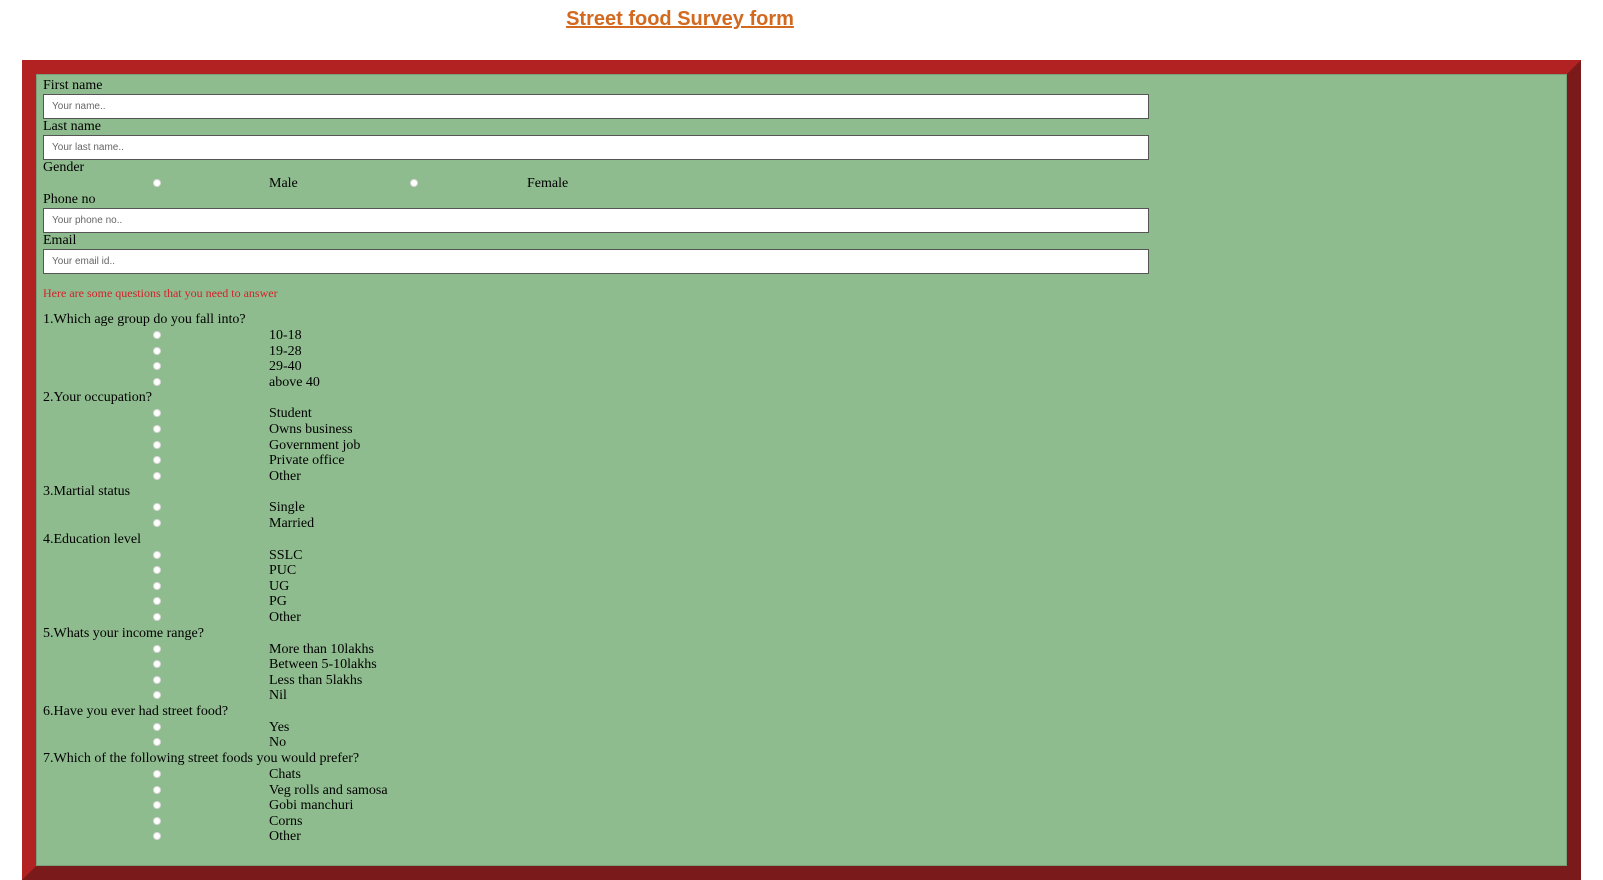 The image size is (1603, 880). Describe the element at coordinates (793, 728) in the screenshot. I see `question-option: Yes` at that location.